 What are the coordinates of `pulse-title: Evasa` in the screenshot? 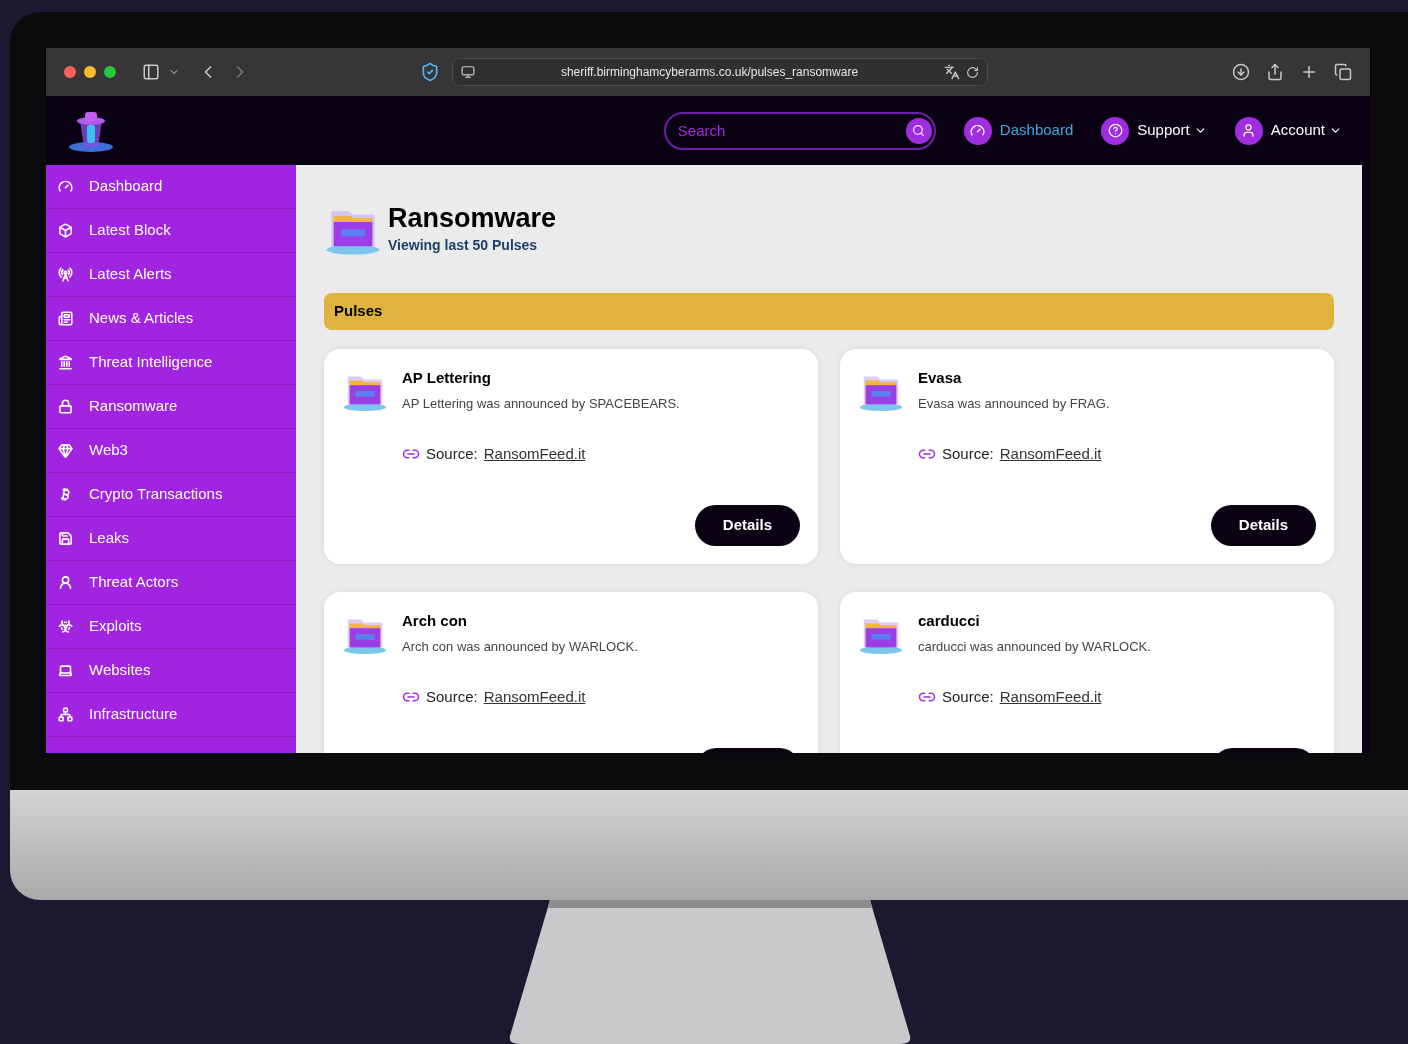 It's located at (940, 378).